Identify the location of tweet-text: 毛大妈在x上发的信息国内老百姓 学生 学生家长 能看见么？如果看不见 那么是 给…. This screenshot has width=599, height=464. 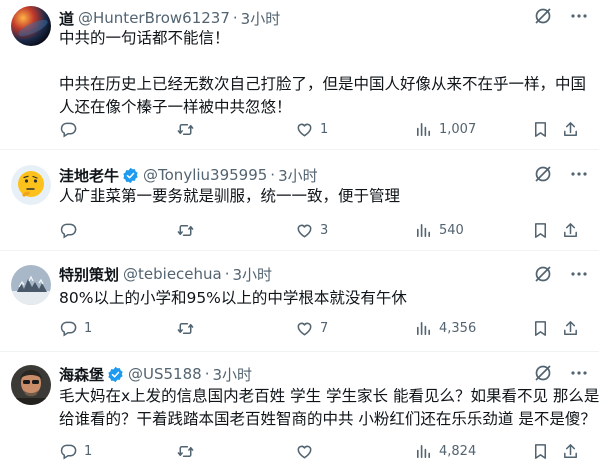
(329, 408).